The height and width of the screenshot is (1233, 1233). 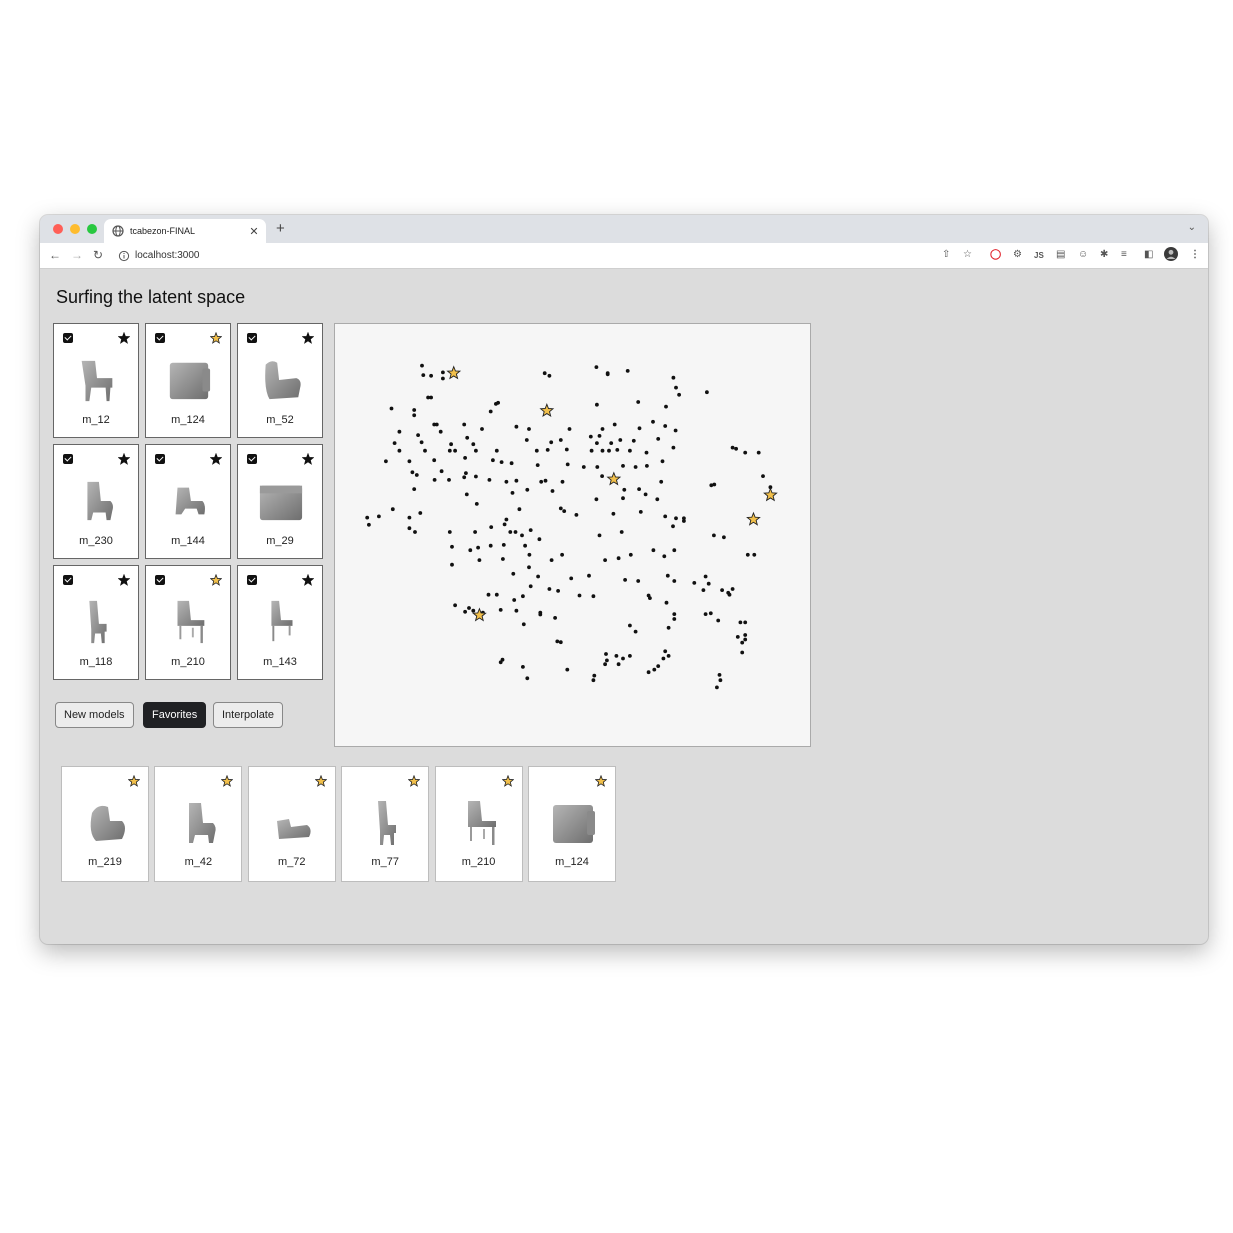 I want to click on favorite-card: m_210, so click(x=478, y=824).